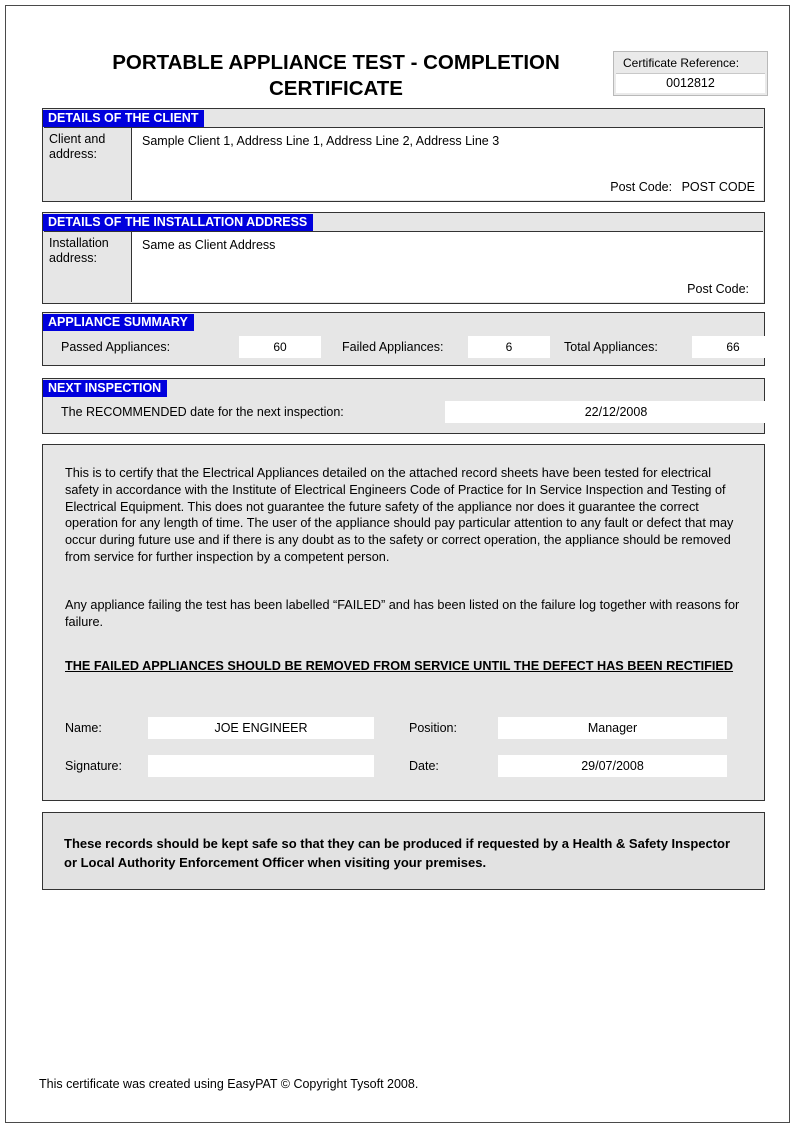  I want to click on certificate-reference-value: 0012812, so click(690, 83).